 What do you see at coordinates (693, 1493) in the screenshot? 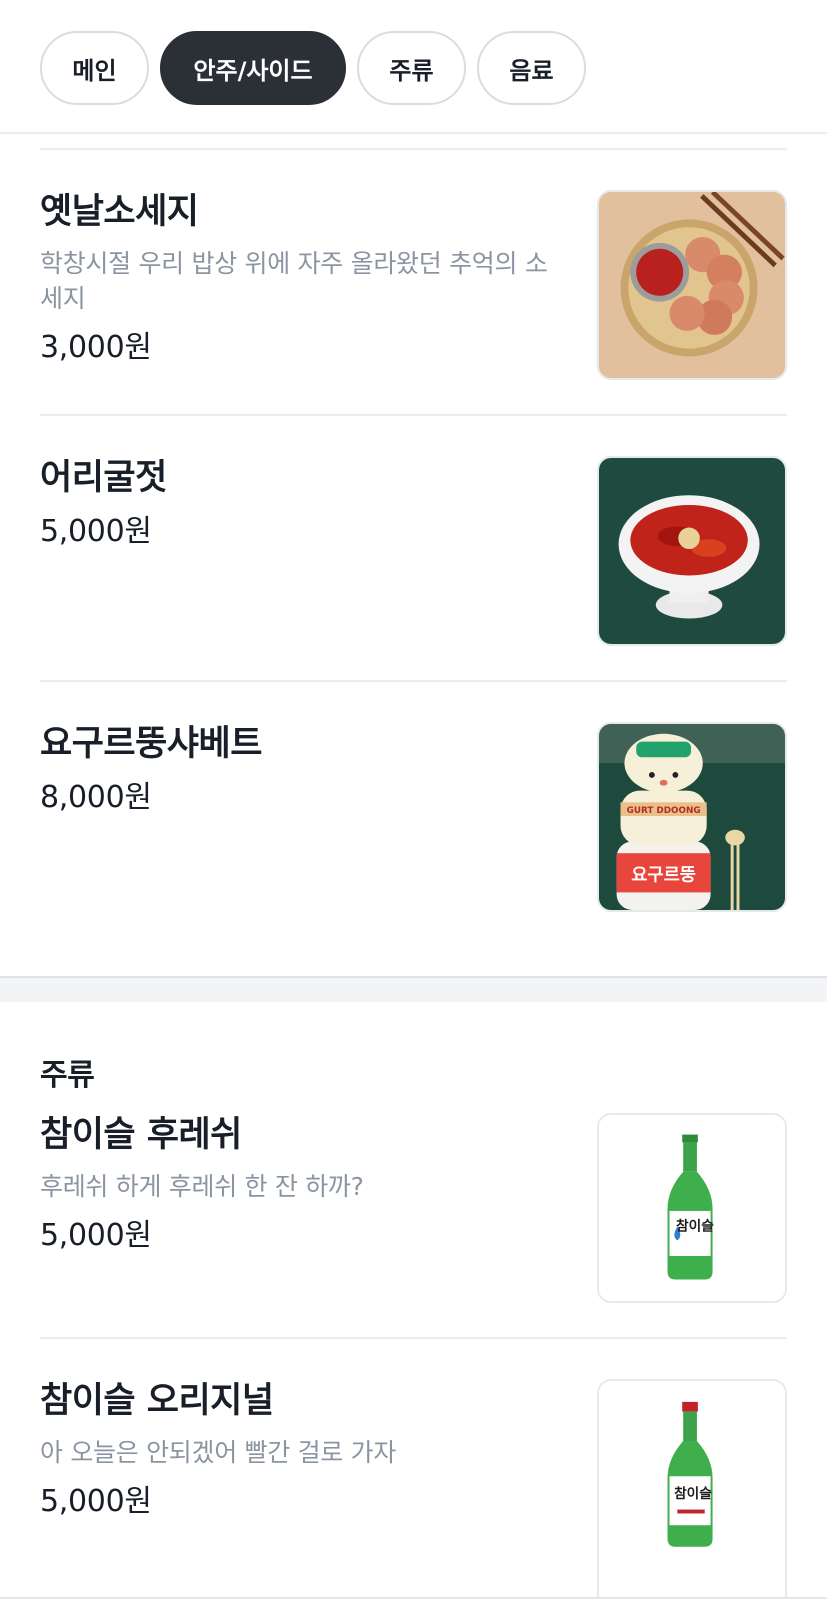
I see `soju-original-brand-text: 참이슬` at bounding box center [693, 1493].